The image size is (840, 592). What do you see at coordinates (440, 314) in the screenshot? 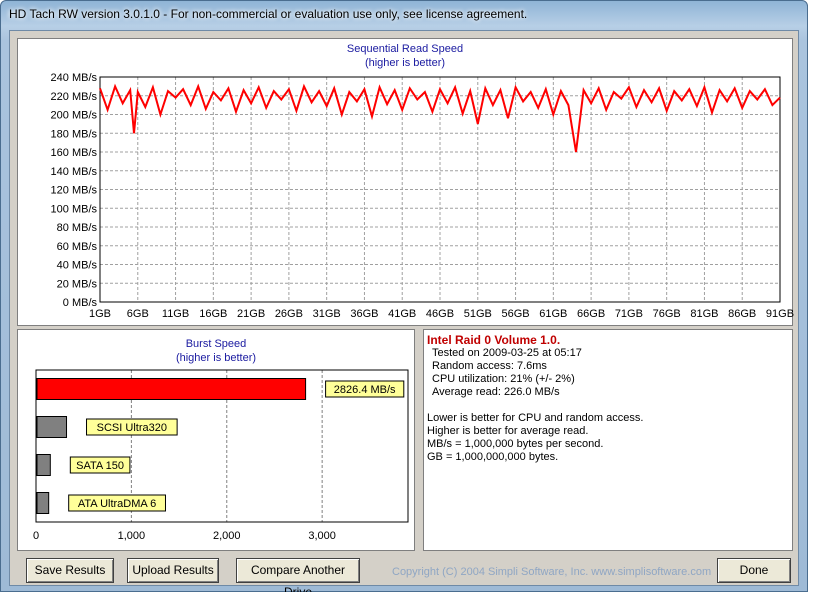
I see `x-tick-label: 46GB` at bounding box center [440, 314].